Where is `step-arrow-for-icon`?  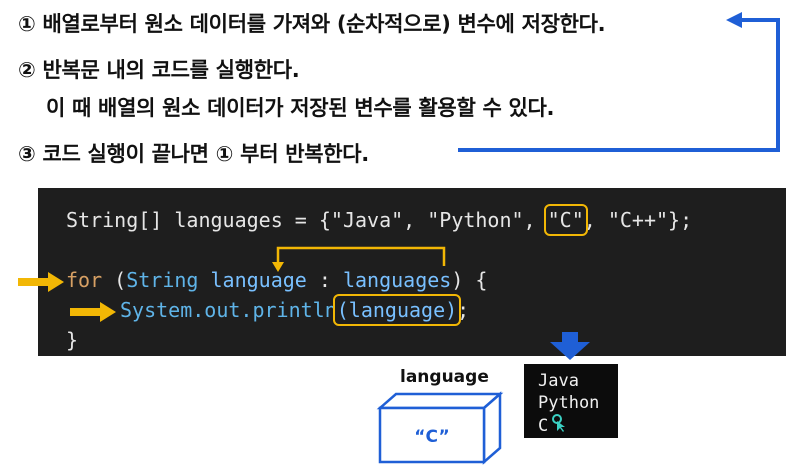
step-arrow-for-icon is located at coordinates (41, 282).